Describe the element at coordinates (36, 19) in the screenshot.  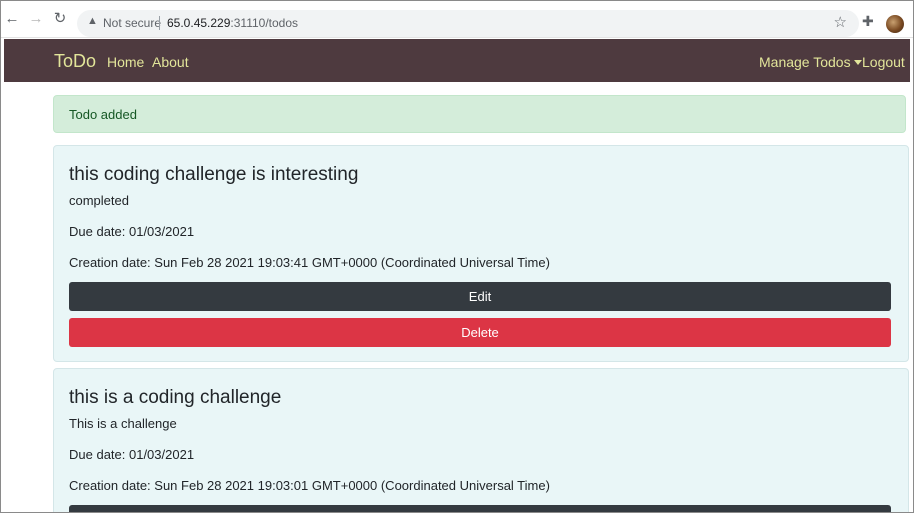
I see `forward-icon: →` at that location.